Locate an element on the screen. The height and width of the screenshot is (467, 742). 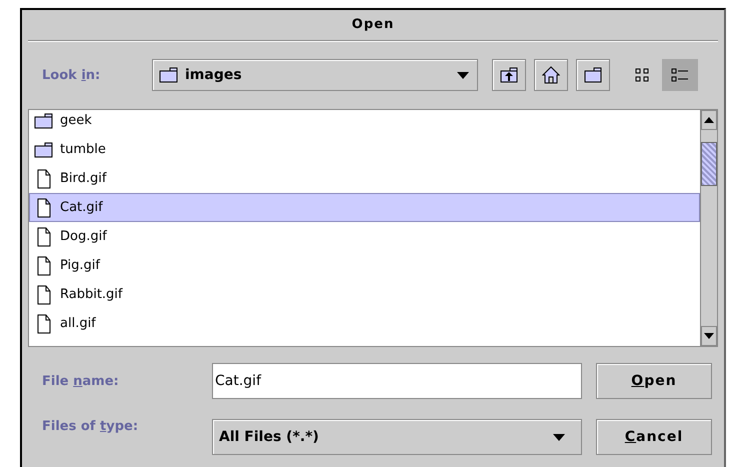
up-arrow-icon is located at coordinates (709, 120).